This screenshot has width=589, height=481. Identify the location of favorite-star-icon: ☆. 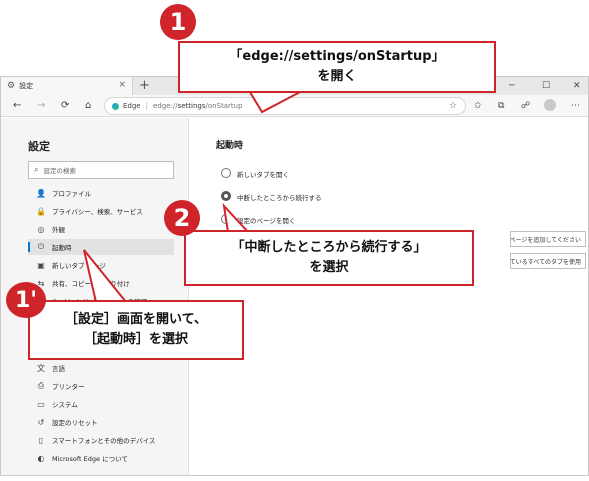
(453, 106).